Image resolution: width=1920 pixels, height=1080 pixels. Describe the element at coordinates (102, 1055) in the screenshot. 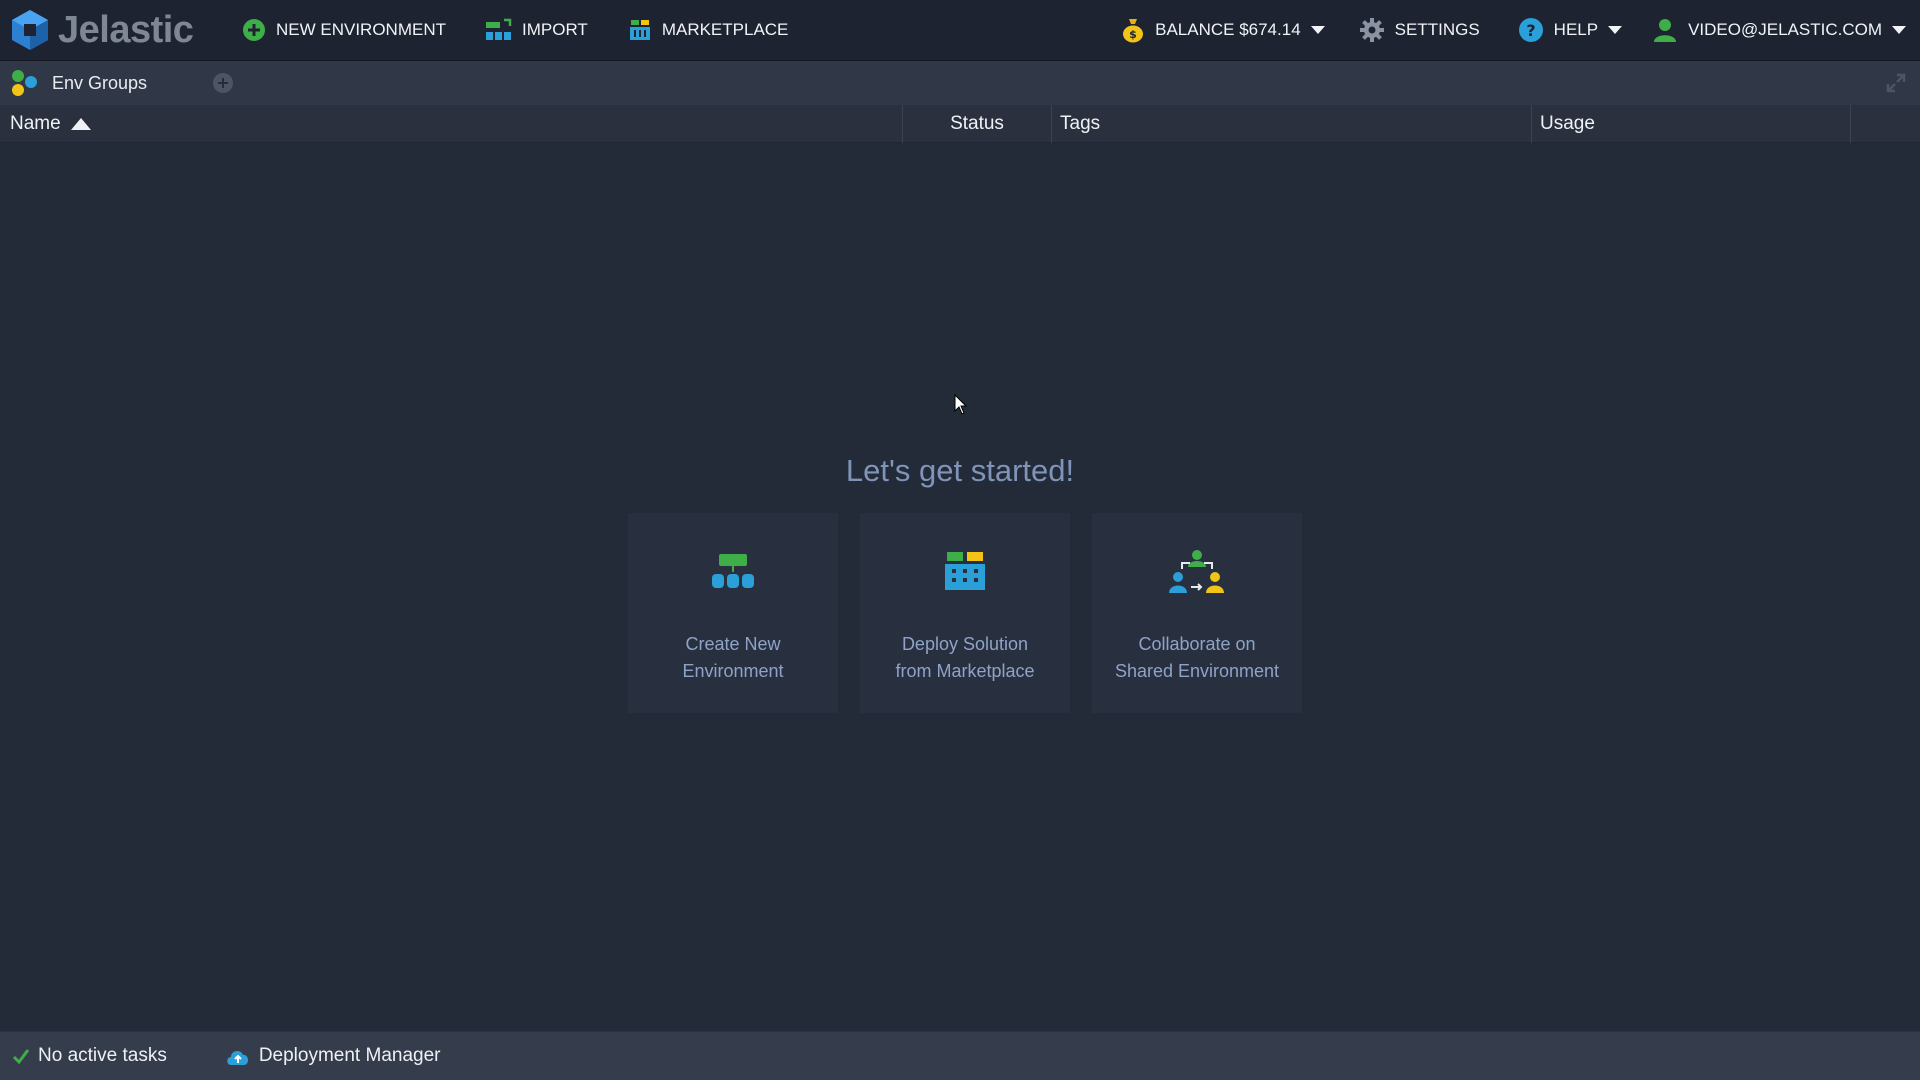

I see `tasks-status-label: No active tasks` at that location.